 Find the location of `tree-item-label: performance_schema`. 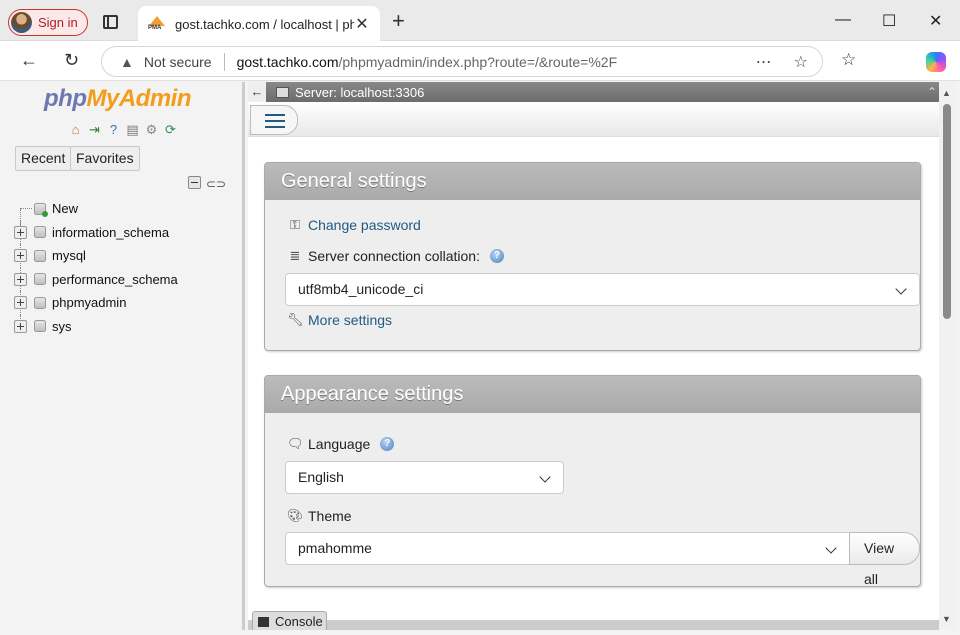

tree-item-label: performance_schema is located at coordinates (115, 279).